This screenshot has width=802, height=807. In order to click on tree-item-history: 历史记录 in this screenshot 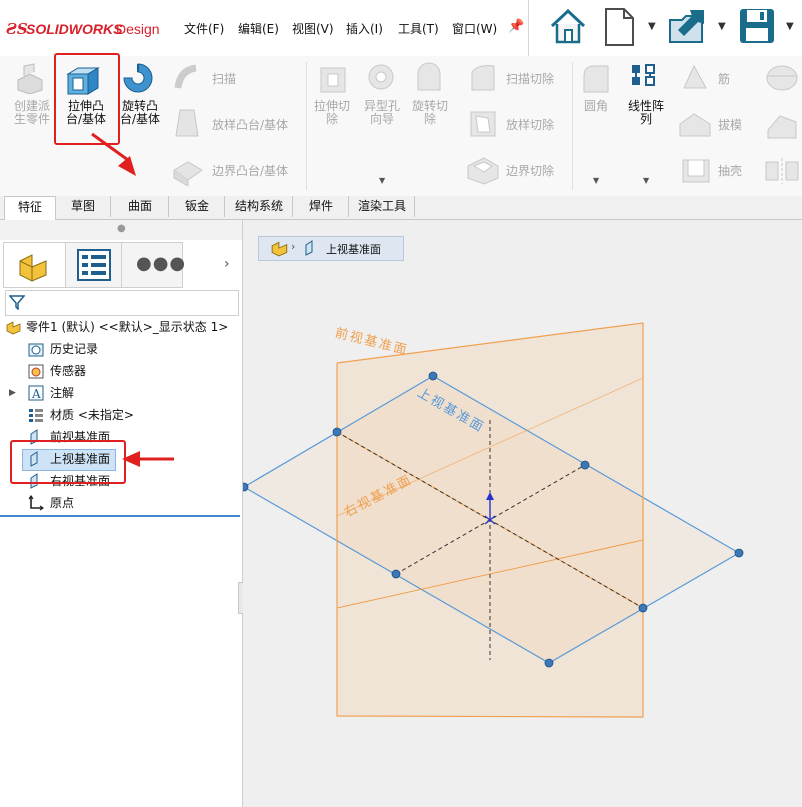, I will do `click(120, 349)`.